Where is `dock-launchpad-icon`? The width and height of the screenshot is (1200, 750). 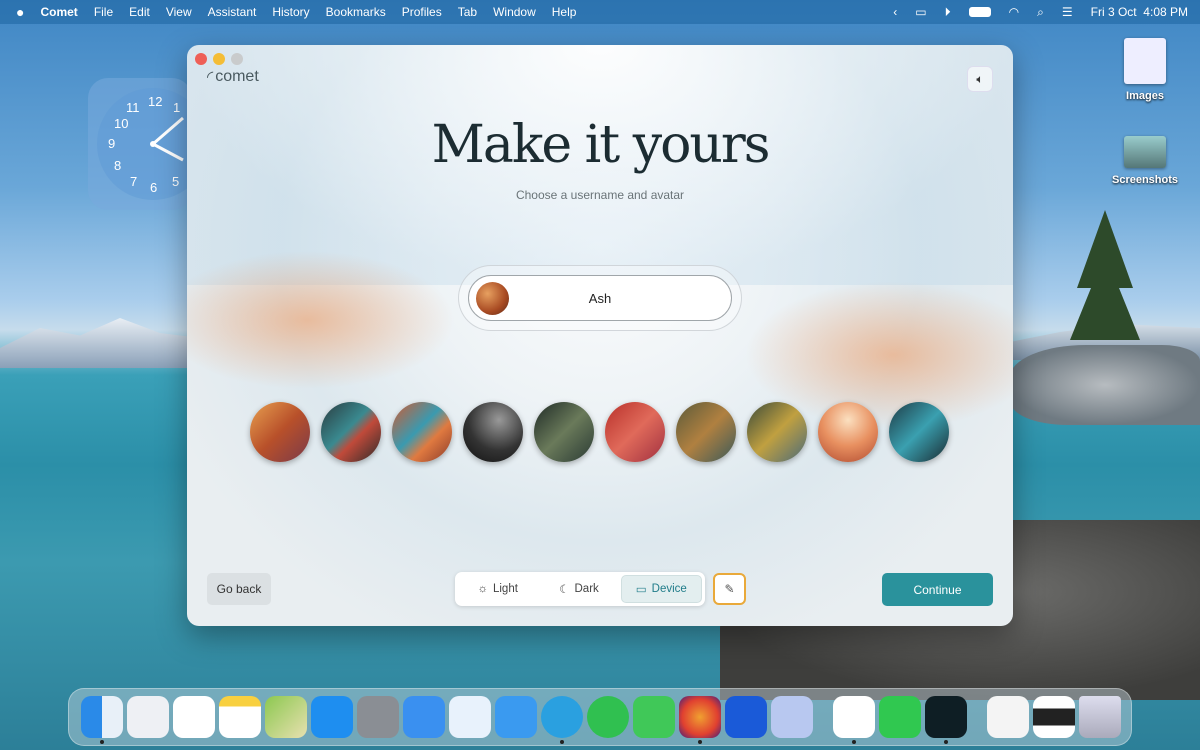 dock-launchpad-icon is located at coordinates (148, 717).